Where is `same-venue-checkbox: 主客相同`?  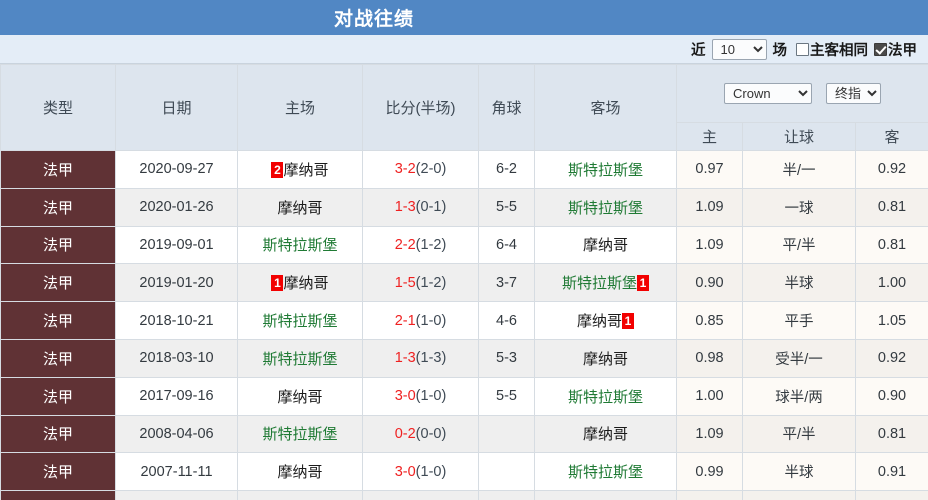
same-venue-checkbox: 主客相同 is located at coordinates (832, 49).